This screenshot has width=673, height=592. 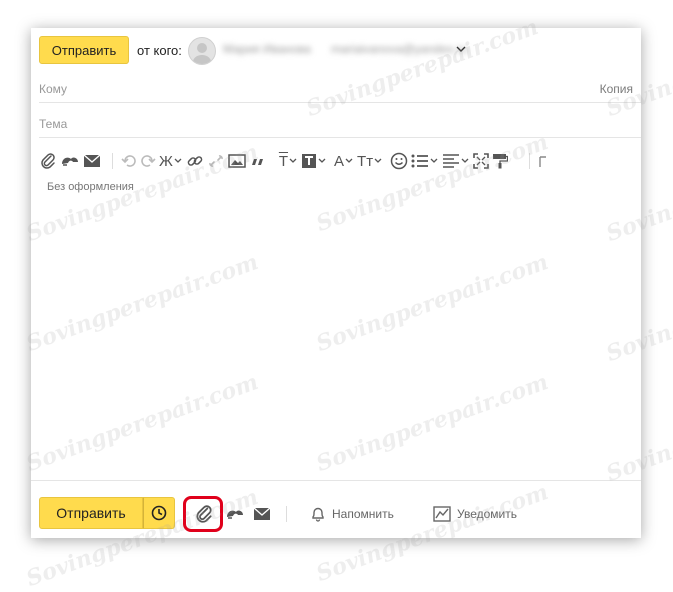 I want to click on notify-label: Уведомить, so click(x=487, y=514).